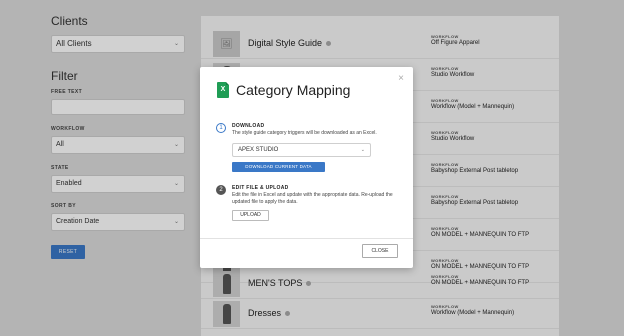 The height and width of the screenshot is (336, 624). Describe the element at coordinates (380, 251) in the screenshot. I see `close-button: CLOSE` at that location.